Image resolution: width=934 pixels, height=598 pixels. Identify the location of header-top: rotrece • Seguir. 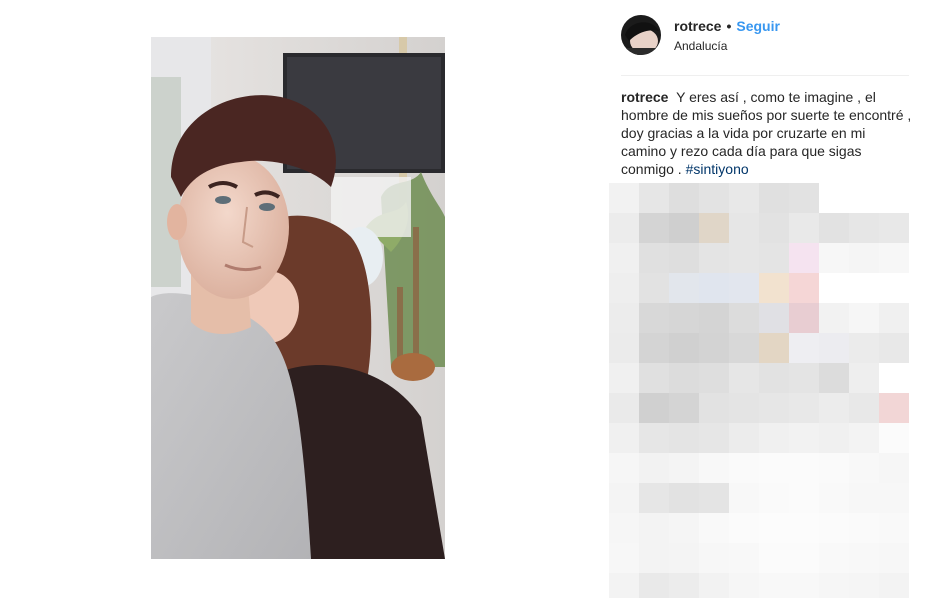
(727, 26).